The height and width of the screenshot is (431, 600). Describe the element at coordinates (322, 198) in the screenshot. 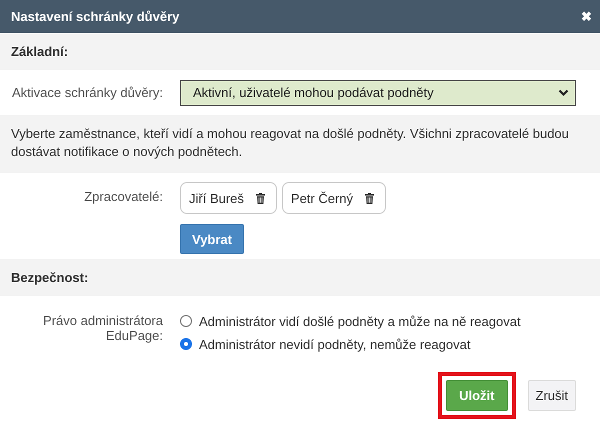

I see `person-name: Petr Černý` at that location.